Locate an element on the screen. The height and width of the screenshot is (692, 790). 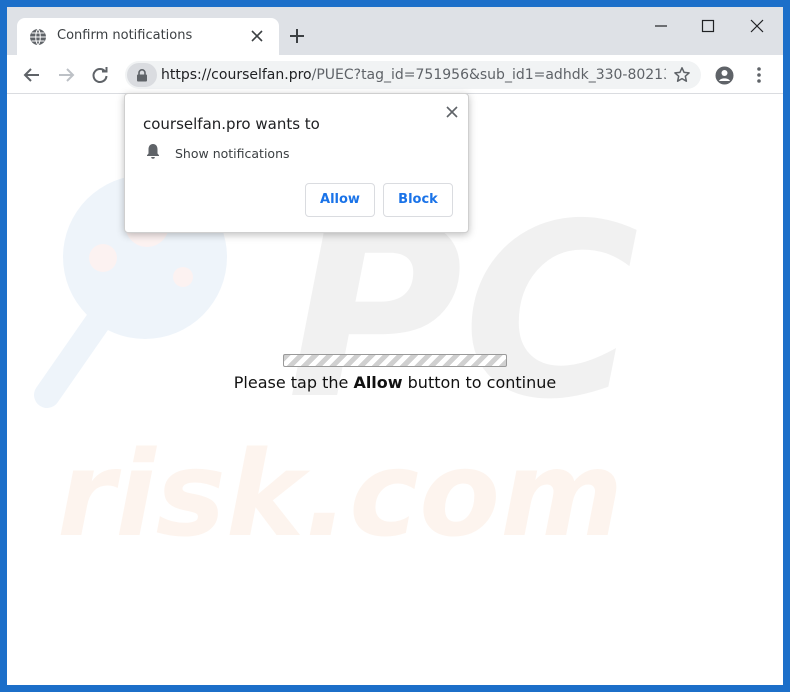
loading-progress-bar is located at coordinates (395, 360).